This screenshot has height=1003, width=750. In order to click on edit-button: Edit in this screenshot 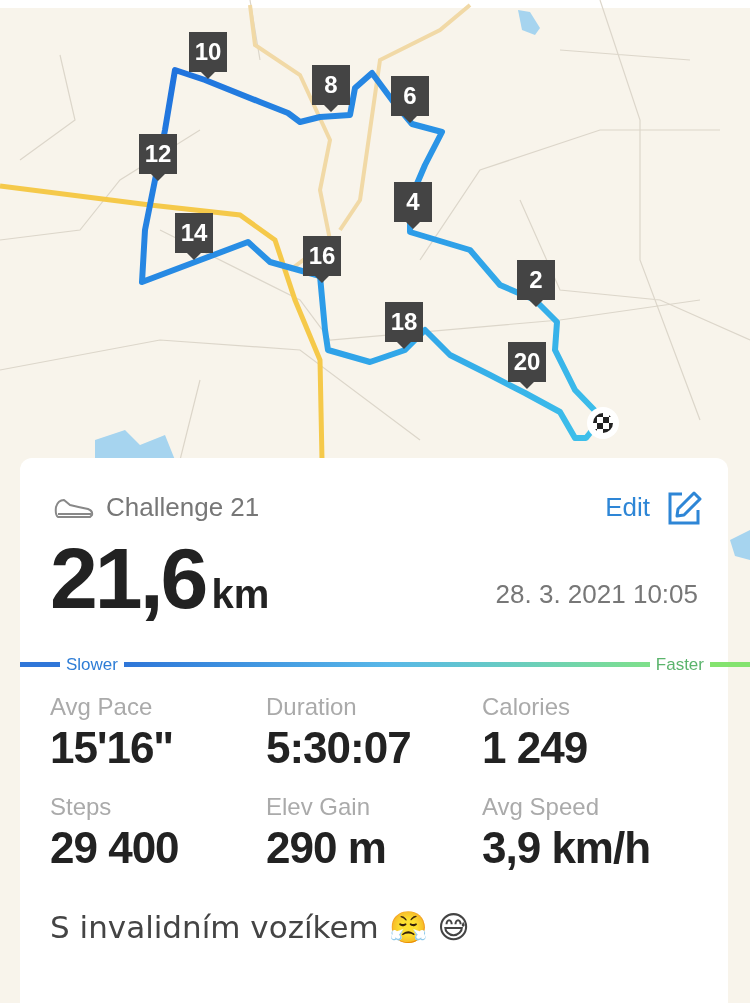, I will do `click(653, 507)`.